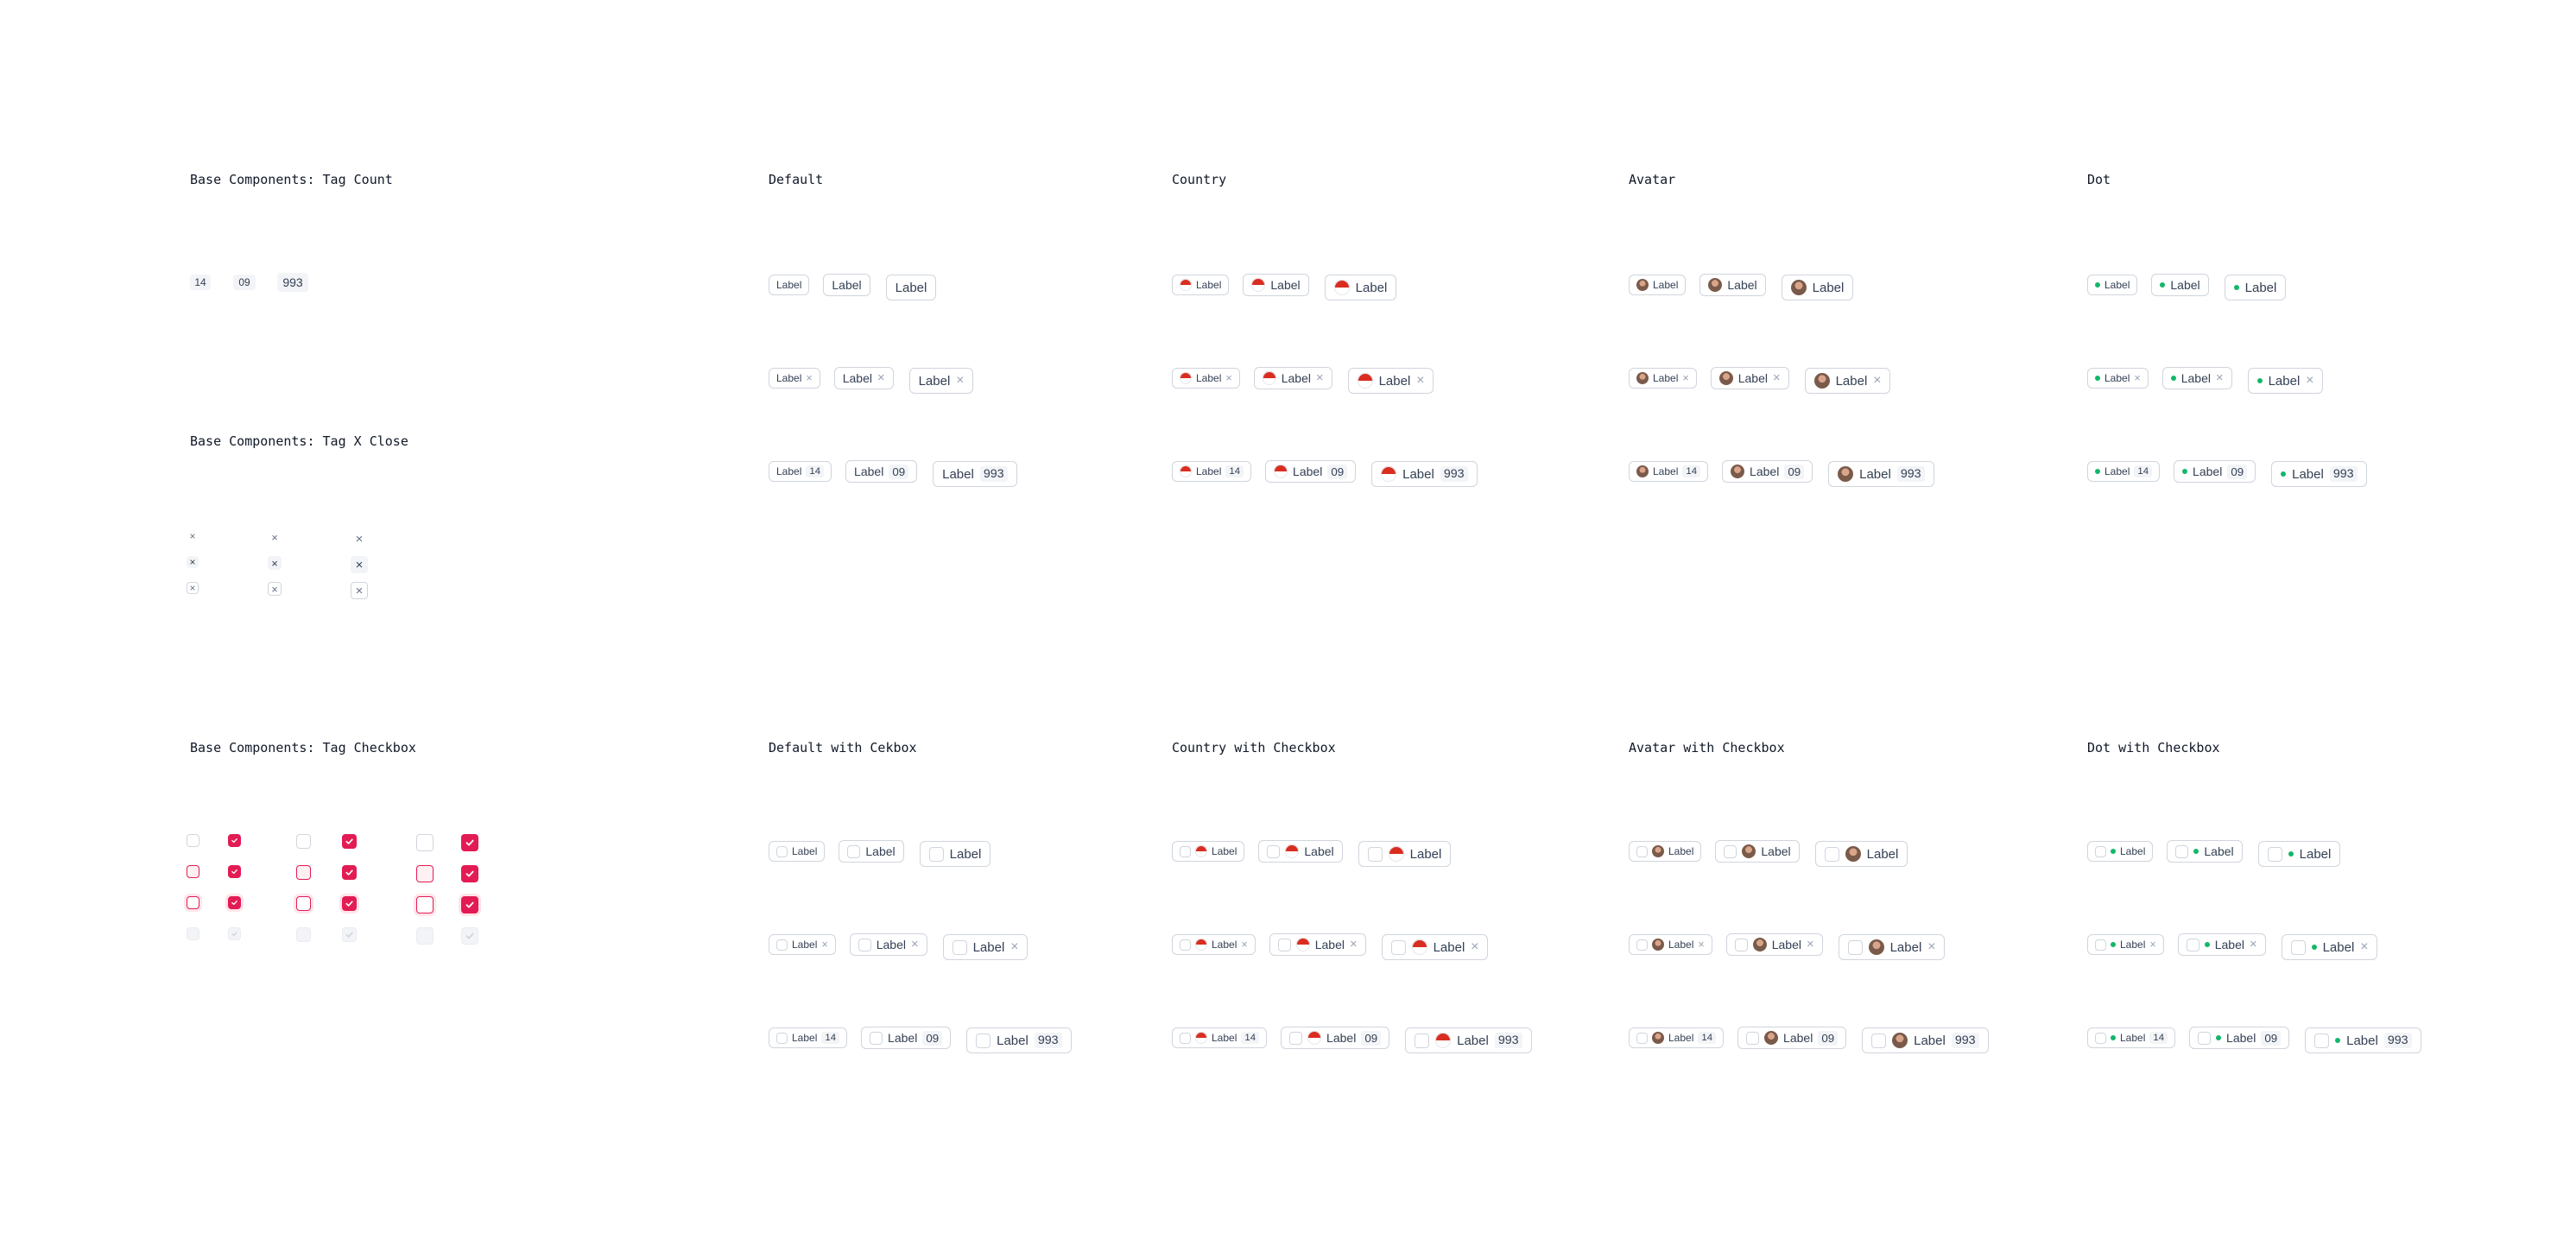  I want to click on tag-avatar-cb-lg-none: Label, so click(1861, 854).